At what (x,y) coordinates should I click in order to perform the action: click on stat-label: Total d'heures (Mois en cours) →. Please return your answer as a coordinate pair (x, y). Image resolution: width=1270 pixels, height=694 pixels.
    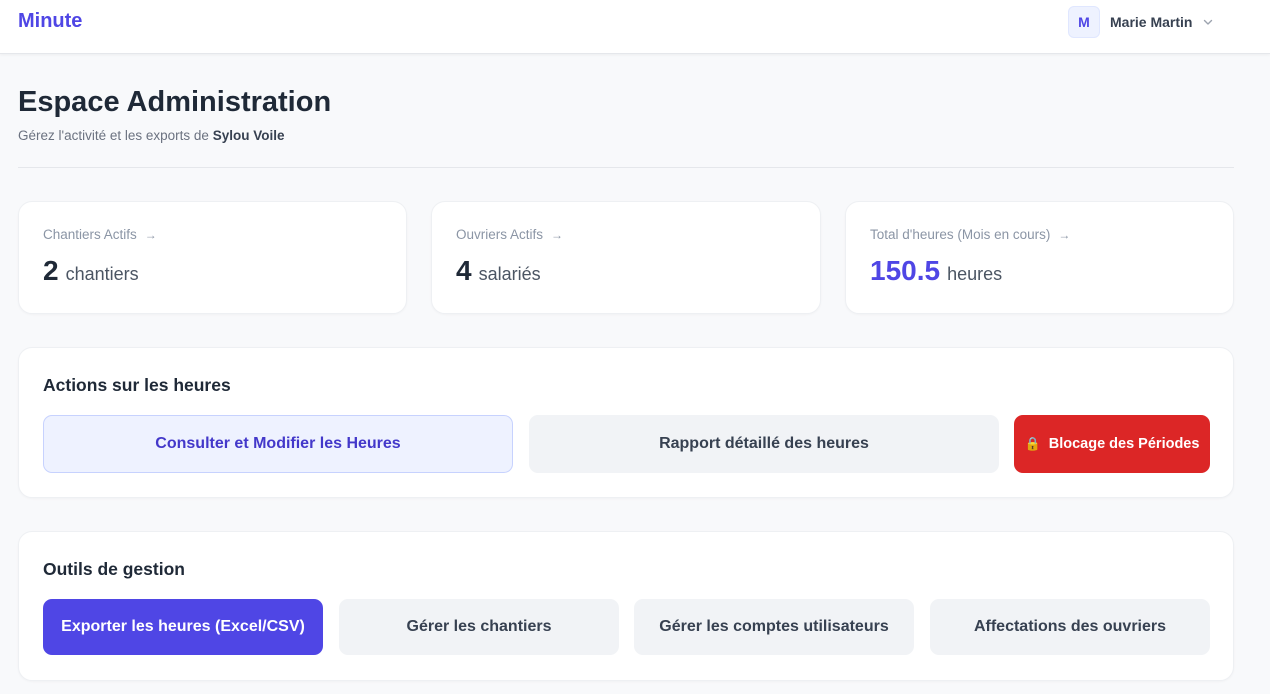
    Looking at the image, I should click on (970, 234).